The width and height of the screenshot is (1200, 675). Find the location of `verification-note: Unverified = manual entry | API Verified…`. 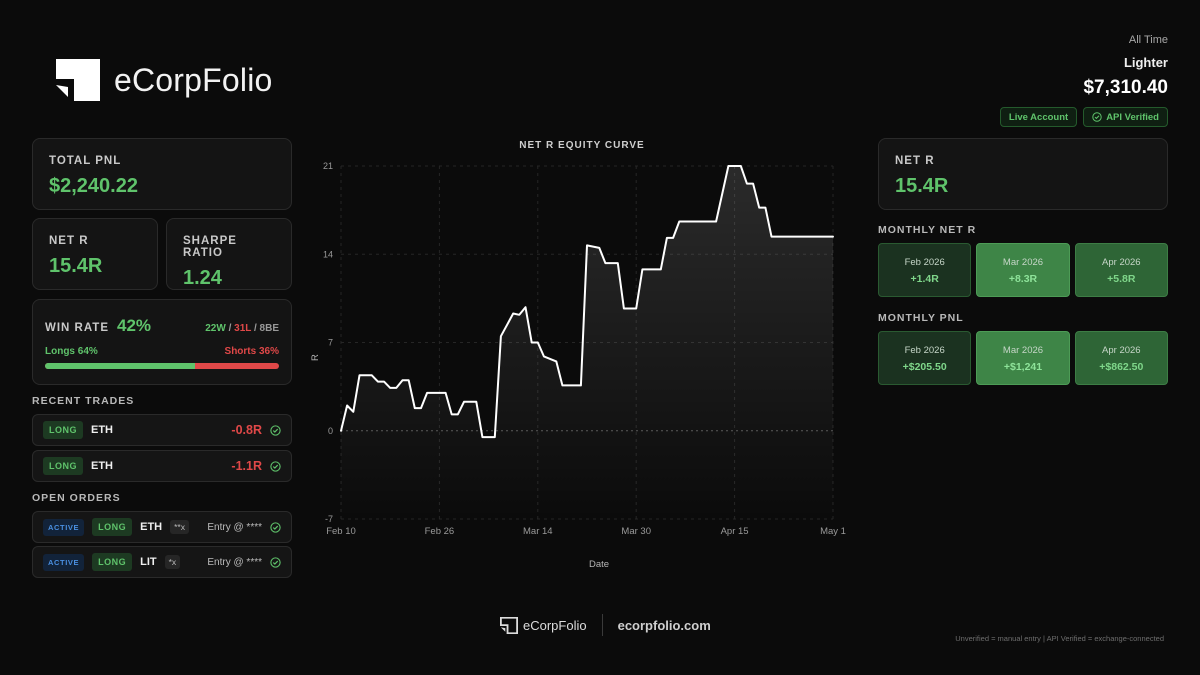

verification-note: Unverified = manual entry | API Verified… is located at coordinates (1059, 638).